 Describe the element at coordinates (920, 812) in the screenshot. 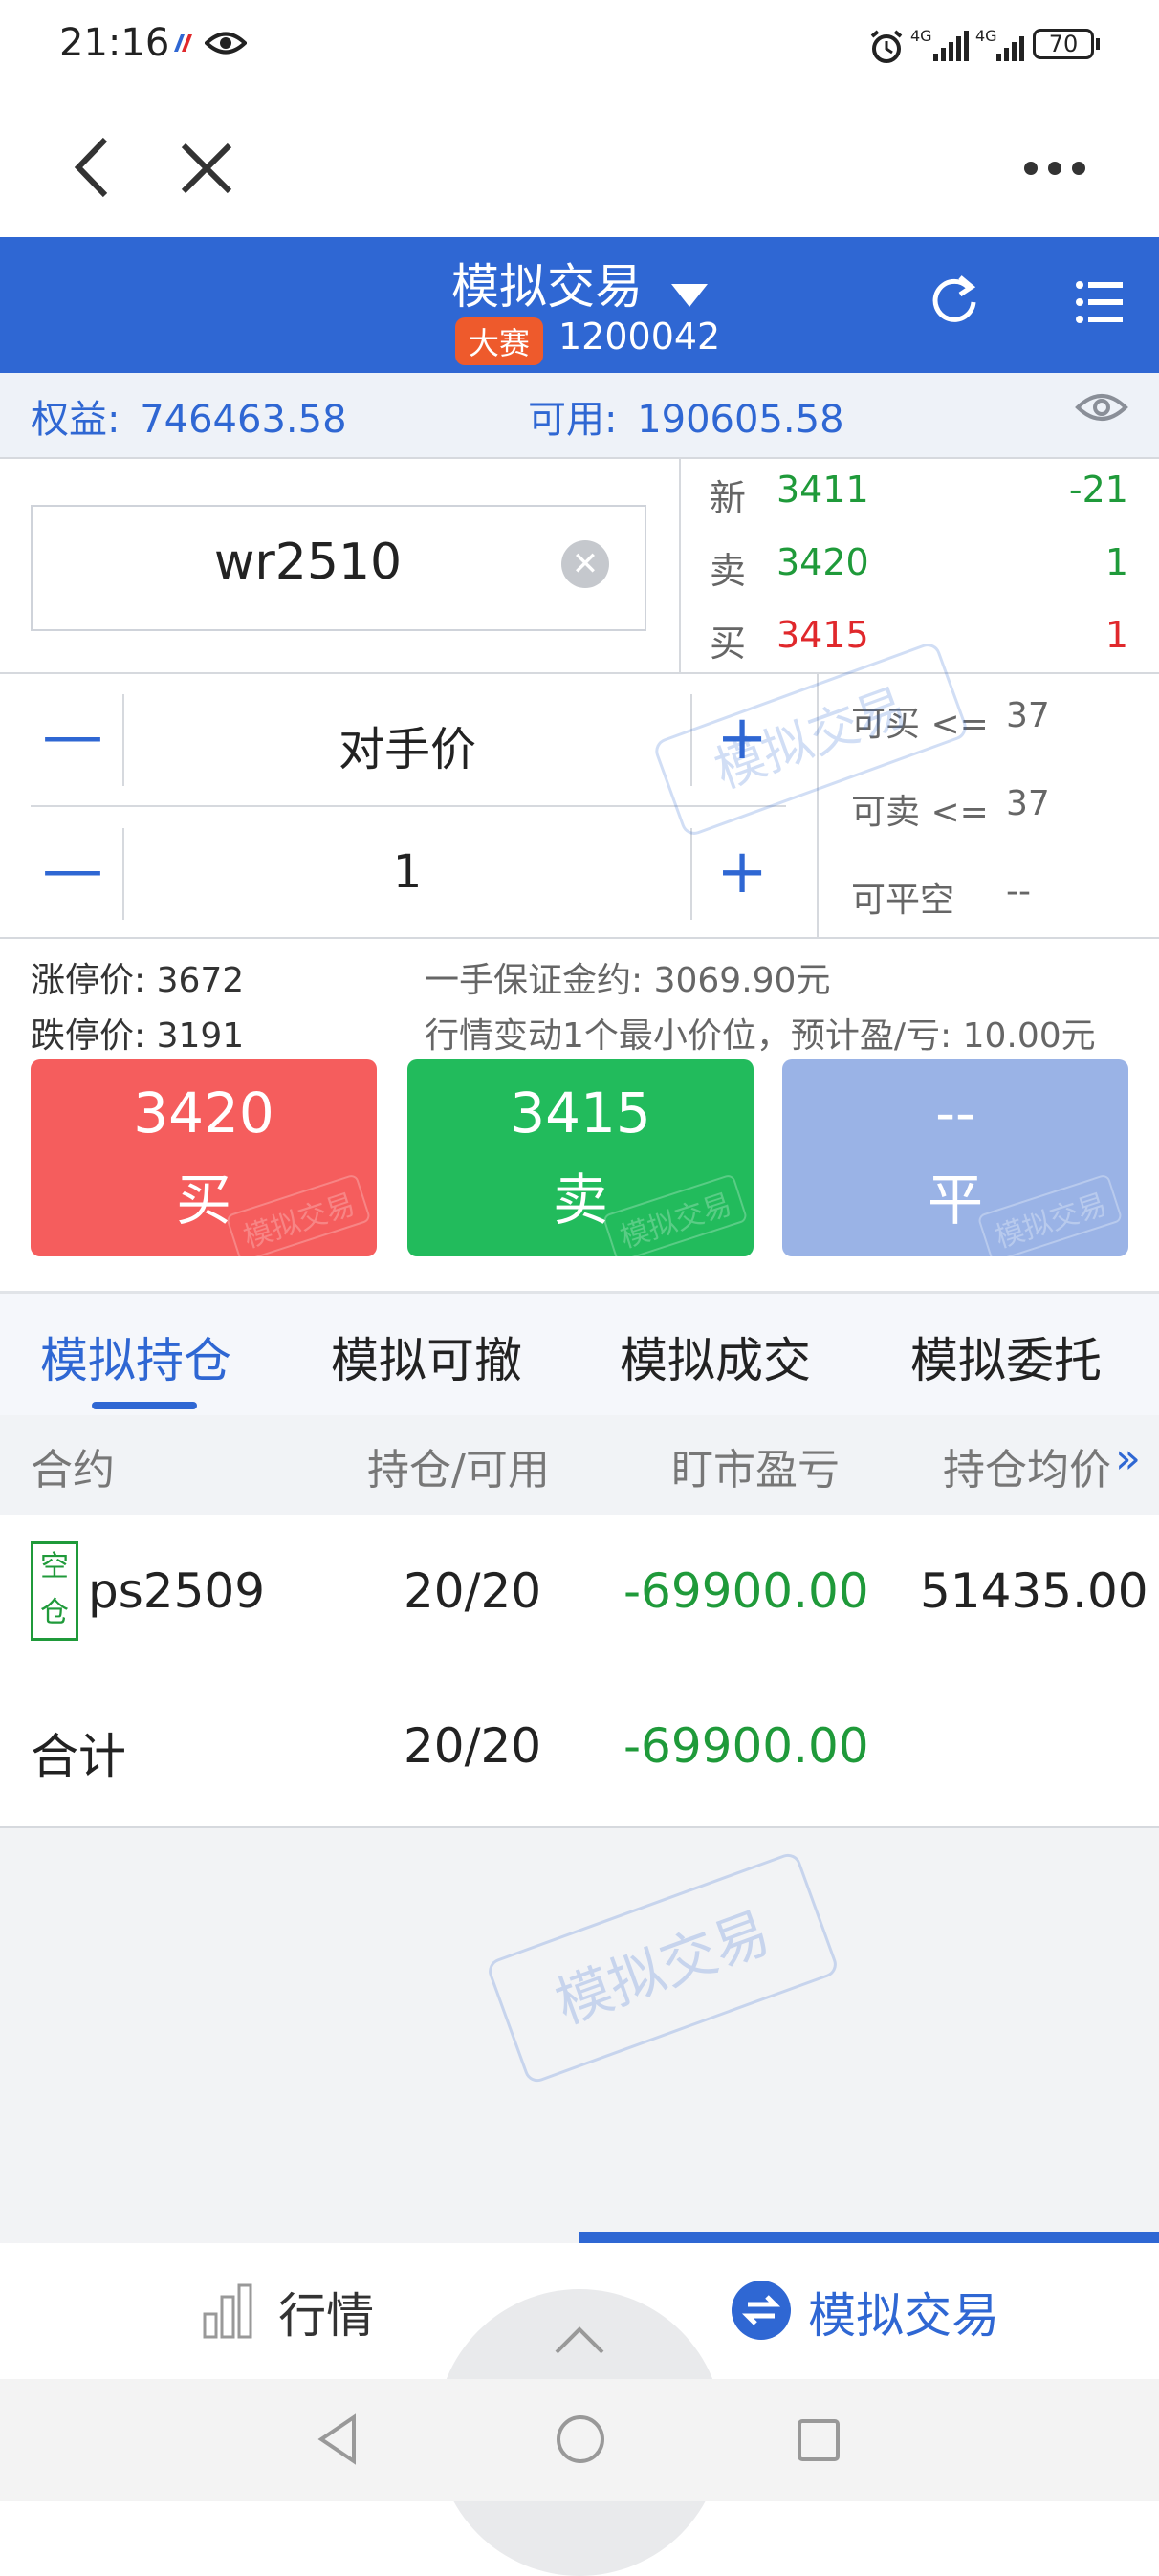

I see `can-sell-label: 可卖 <=` at that location.